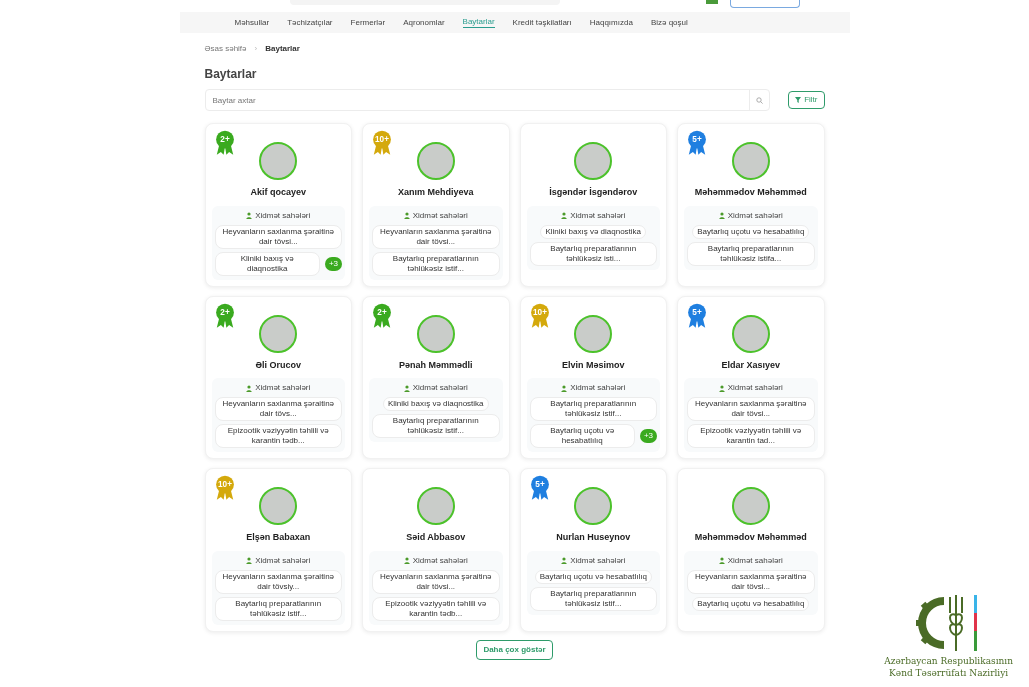 Image resolution: width=1029 pixels, height=687 pixels. I want to click on nav-link: Bizə qoşul, so click(669, 22).